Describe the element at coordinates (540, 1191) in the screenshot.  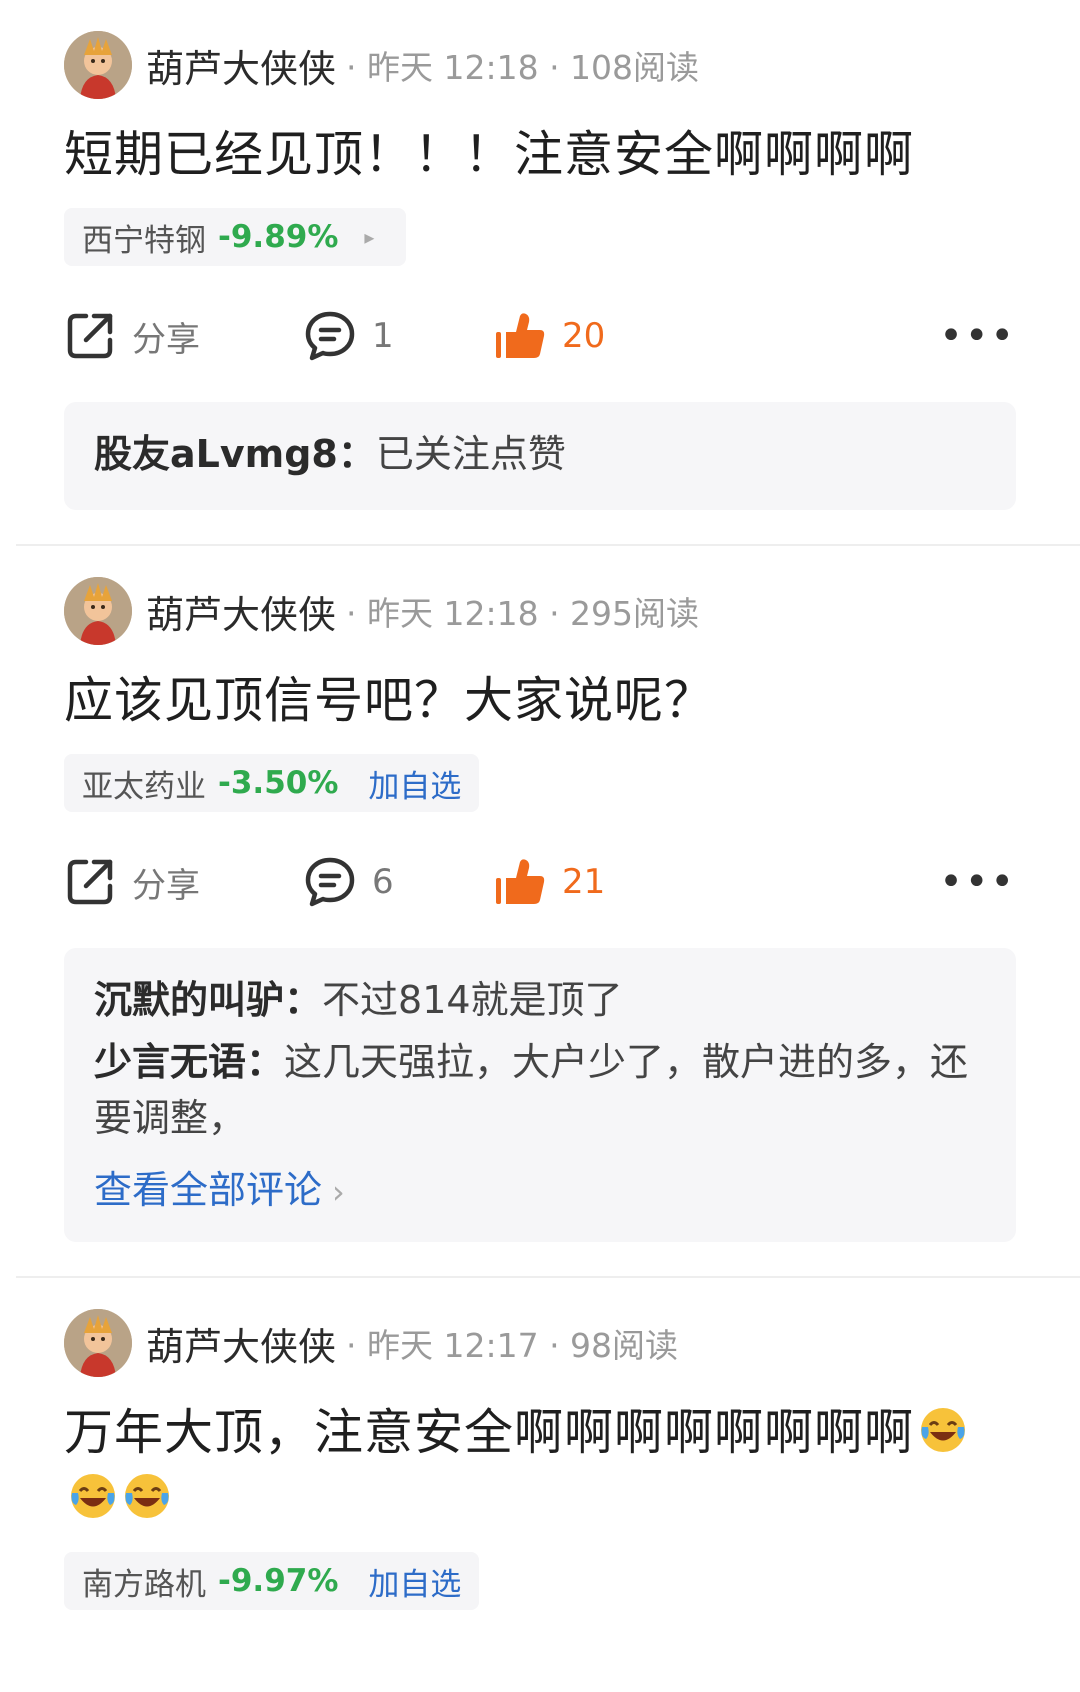
I see `view-all-comments-link: 查看全部评论 ›` at that location.